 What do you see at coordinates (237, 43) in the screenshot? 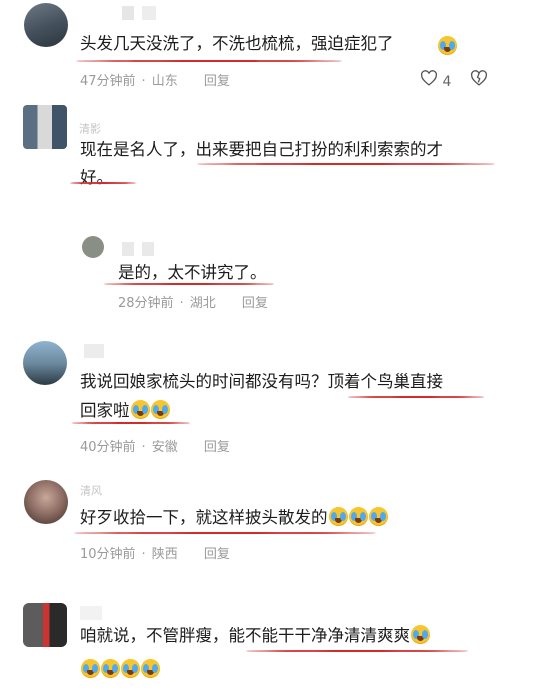
I see `comment-text: 头发几天没洗了，不洗也梳梳，强迫症犯了` at bounding box center [237, 43].